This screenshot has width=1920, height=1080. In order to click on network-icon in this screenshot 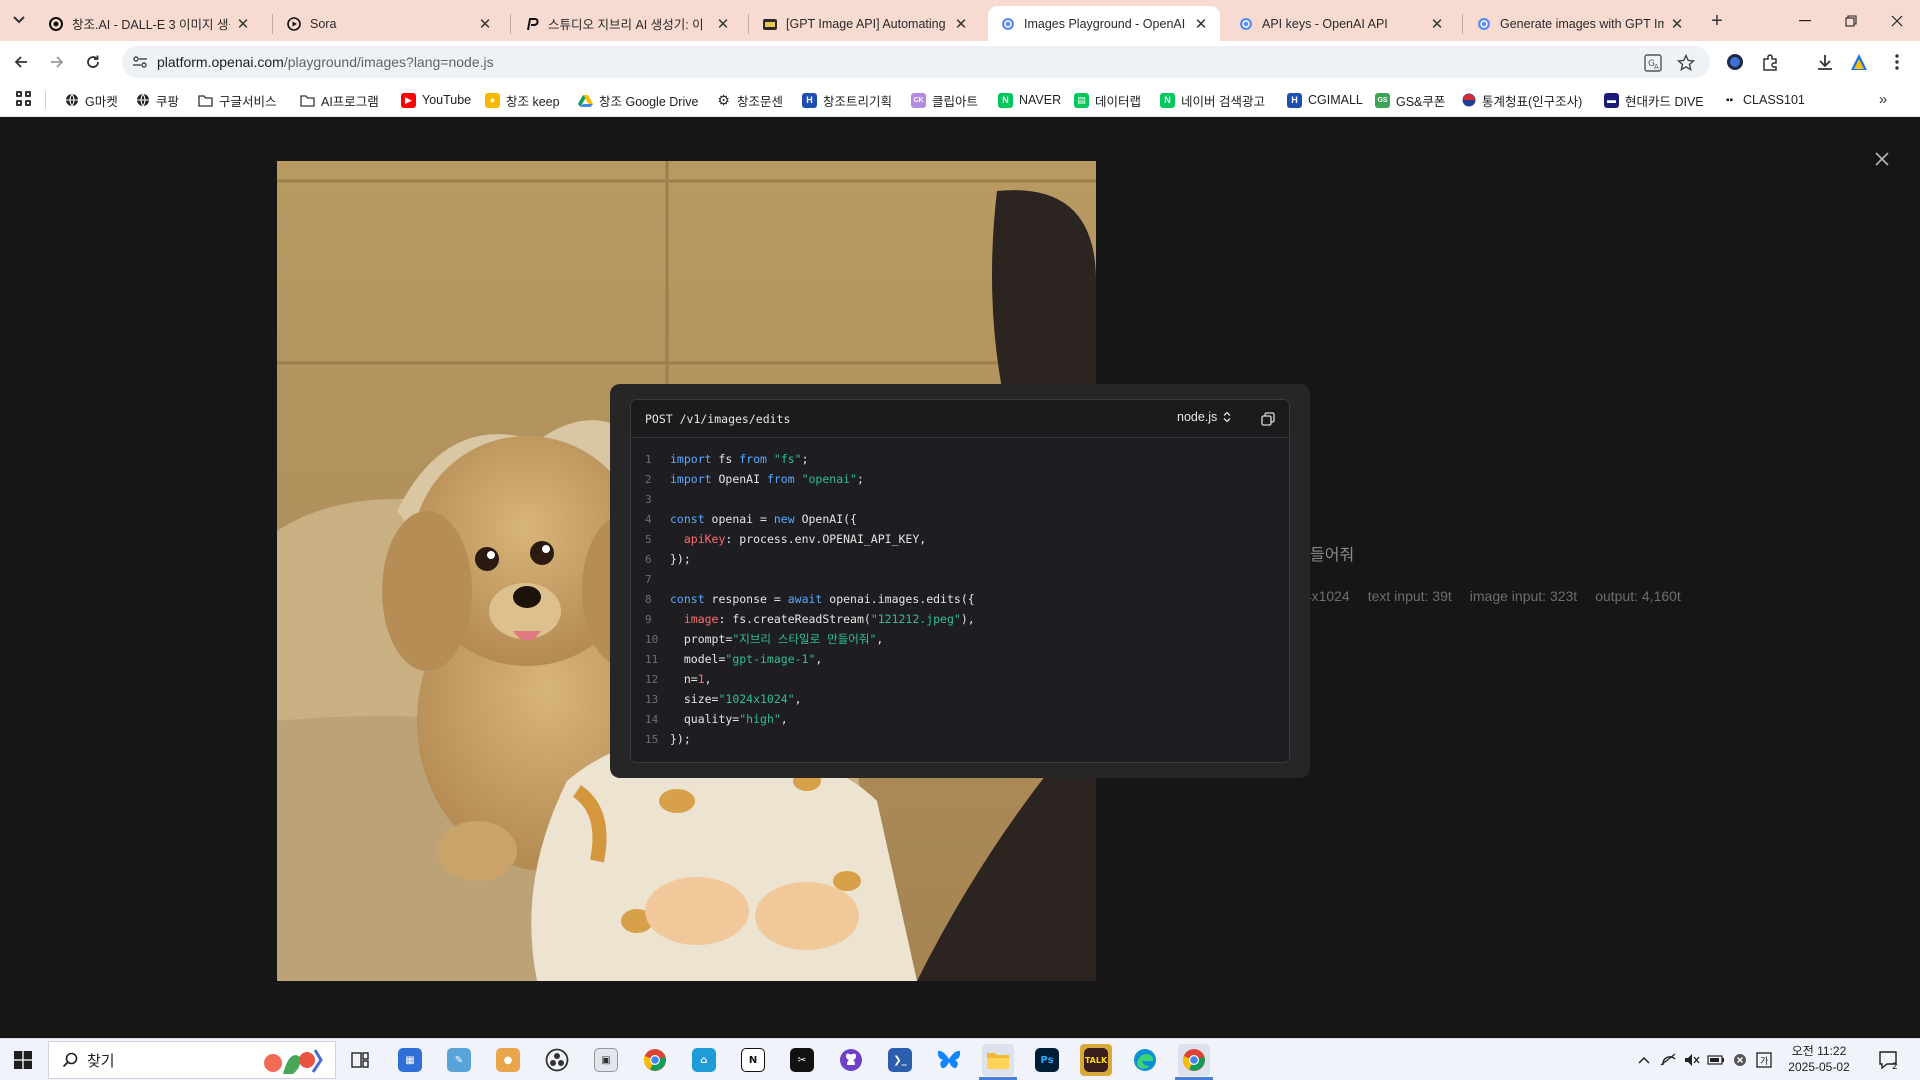, I will do `click(1668, 1060)`.